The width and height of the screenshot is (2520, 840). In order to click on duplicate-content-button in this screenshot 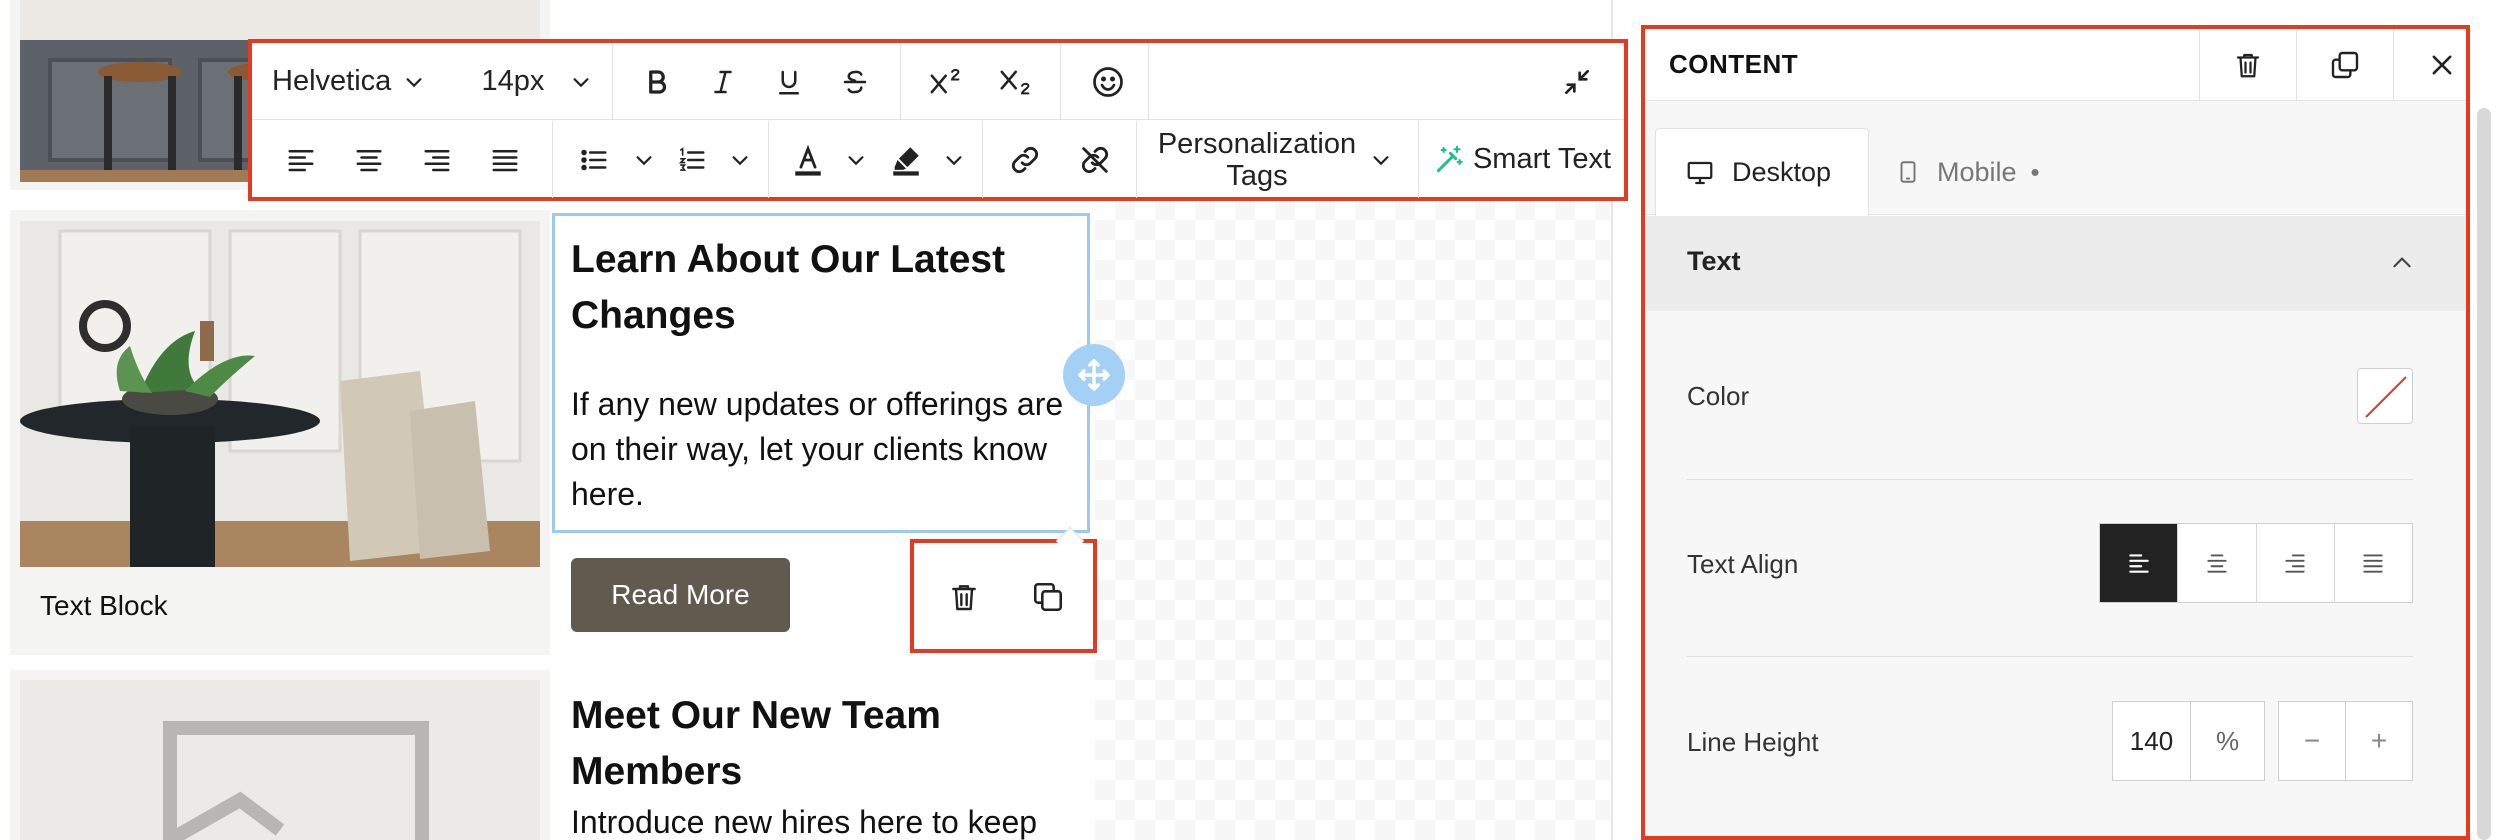, I will do `click(2344, 65)`.